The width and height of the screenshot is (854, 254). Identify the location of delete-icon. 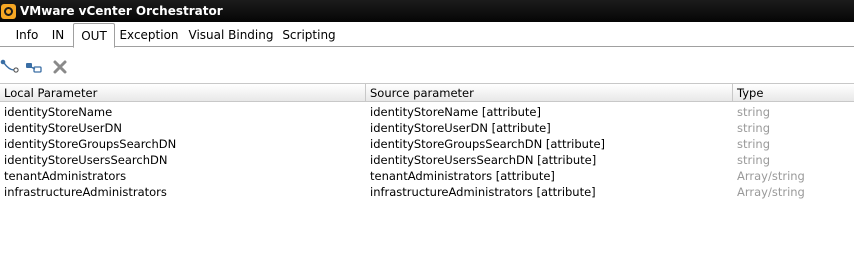
(60, 67).